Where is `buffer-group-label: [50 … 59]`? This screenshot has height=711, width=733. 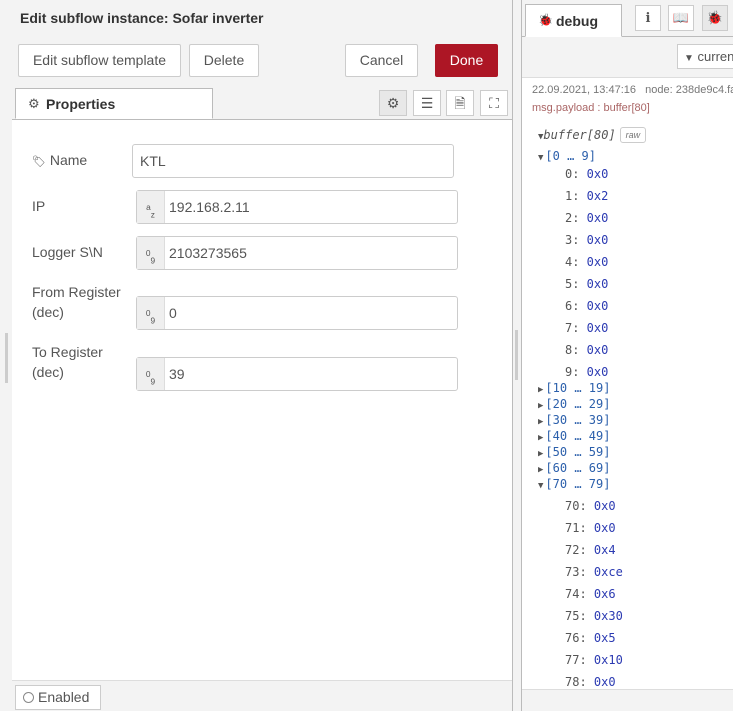
buffer-group-label: [50 … 59] is located at coordinates (578, 452).